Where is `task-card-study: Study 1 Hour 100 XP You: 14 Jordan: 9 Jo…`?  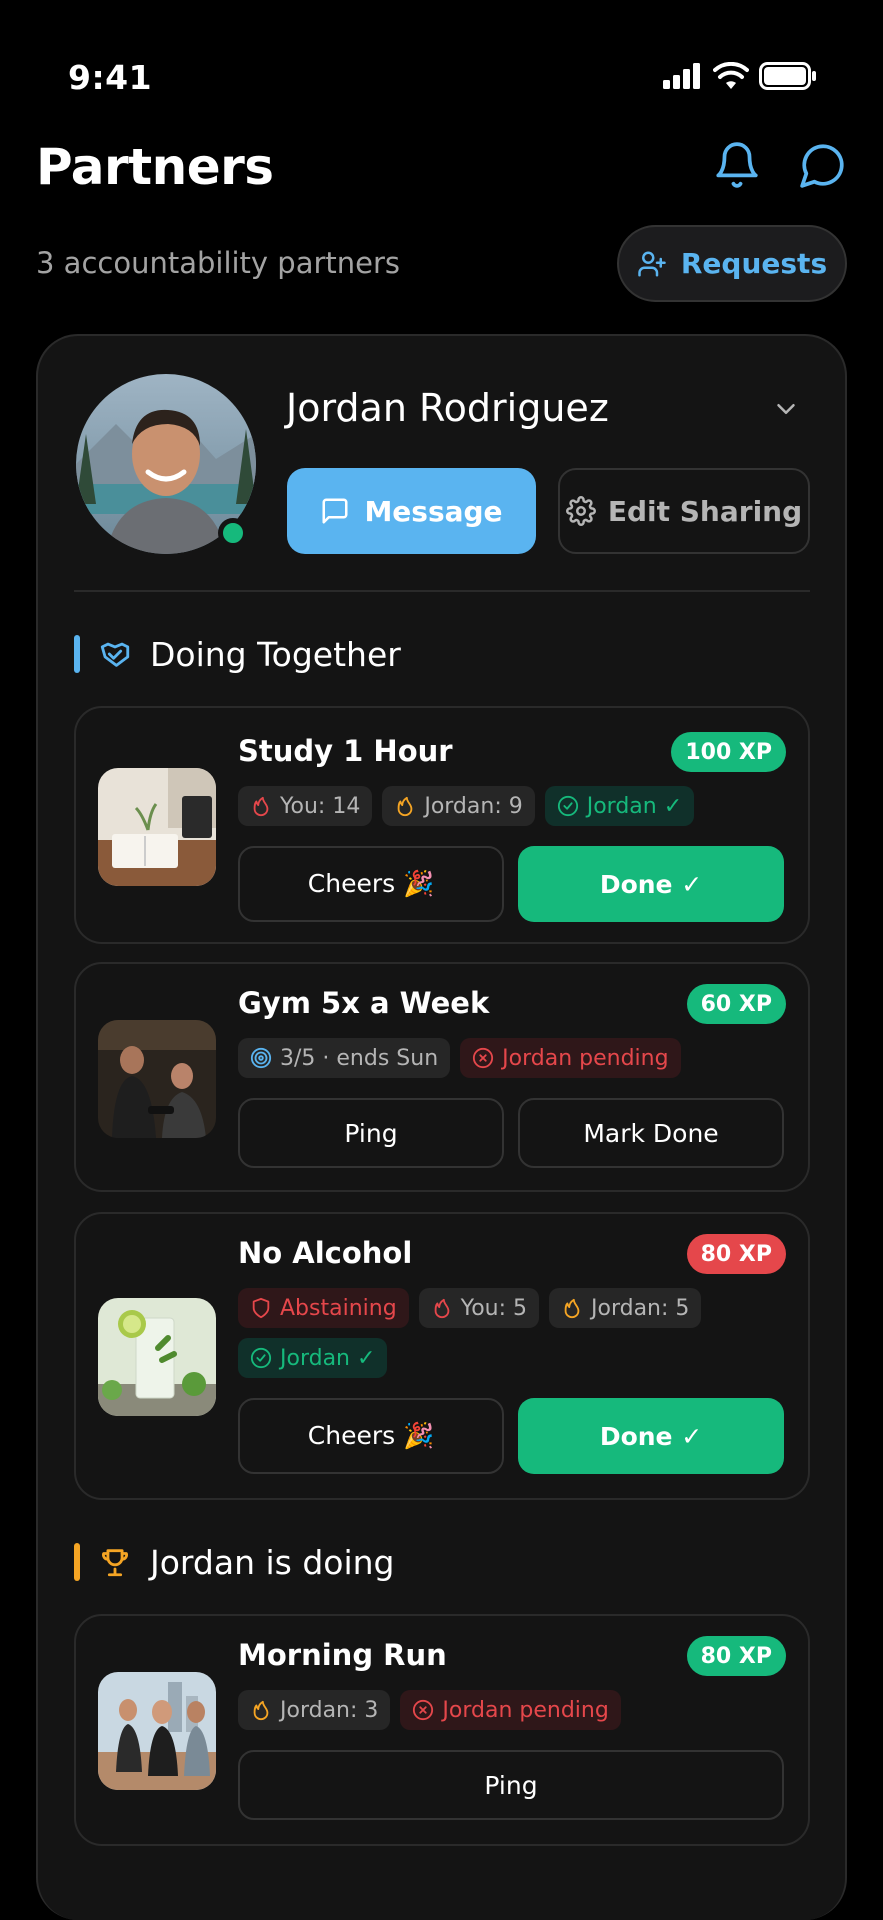
task-card-study: Study 1 Hour 100 XP You: 14 Jordan: 9 Jo… is located at coordinates (442, 825).